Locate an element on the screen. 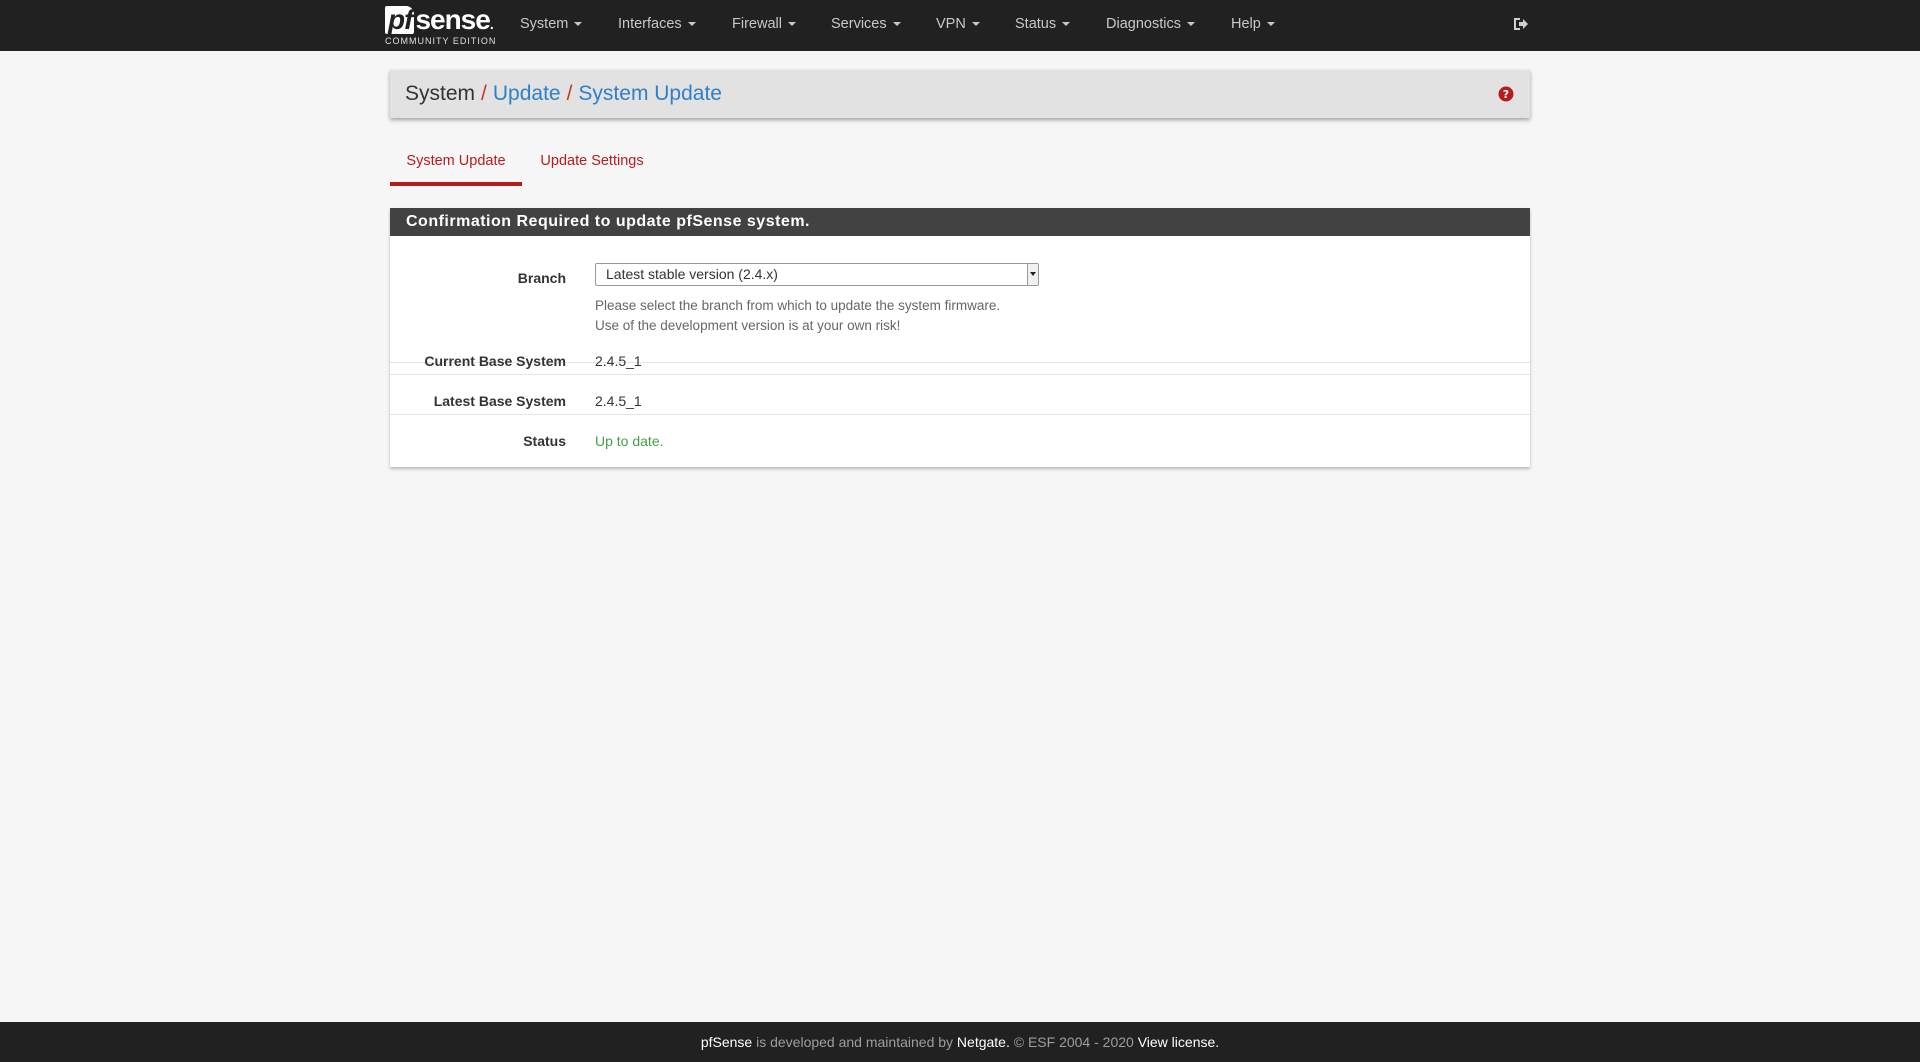  sign-out-icon is located at coordinates (1521, 24).